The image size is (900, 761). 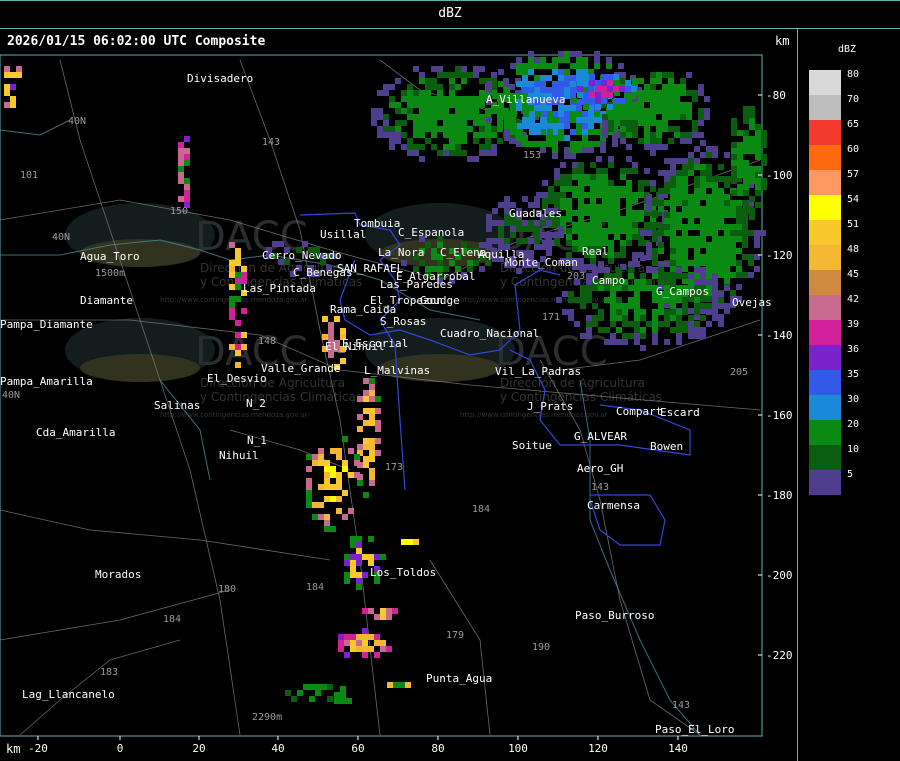 I want to click on route-number: 101, so click(x=29, y=175).